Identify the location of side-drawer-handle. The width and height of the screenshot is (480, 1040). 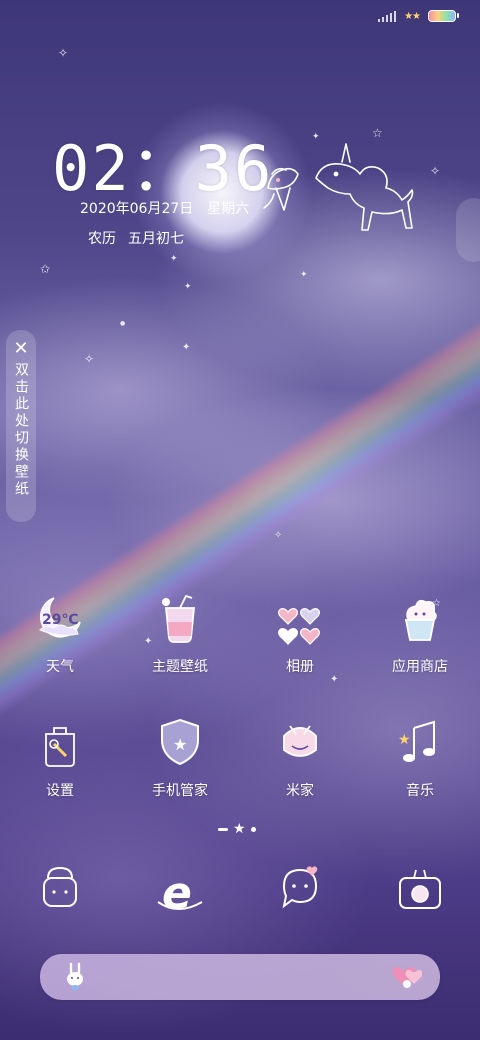
(468, 230).